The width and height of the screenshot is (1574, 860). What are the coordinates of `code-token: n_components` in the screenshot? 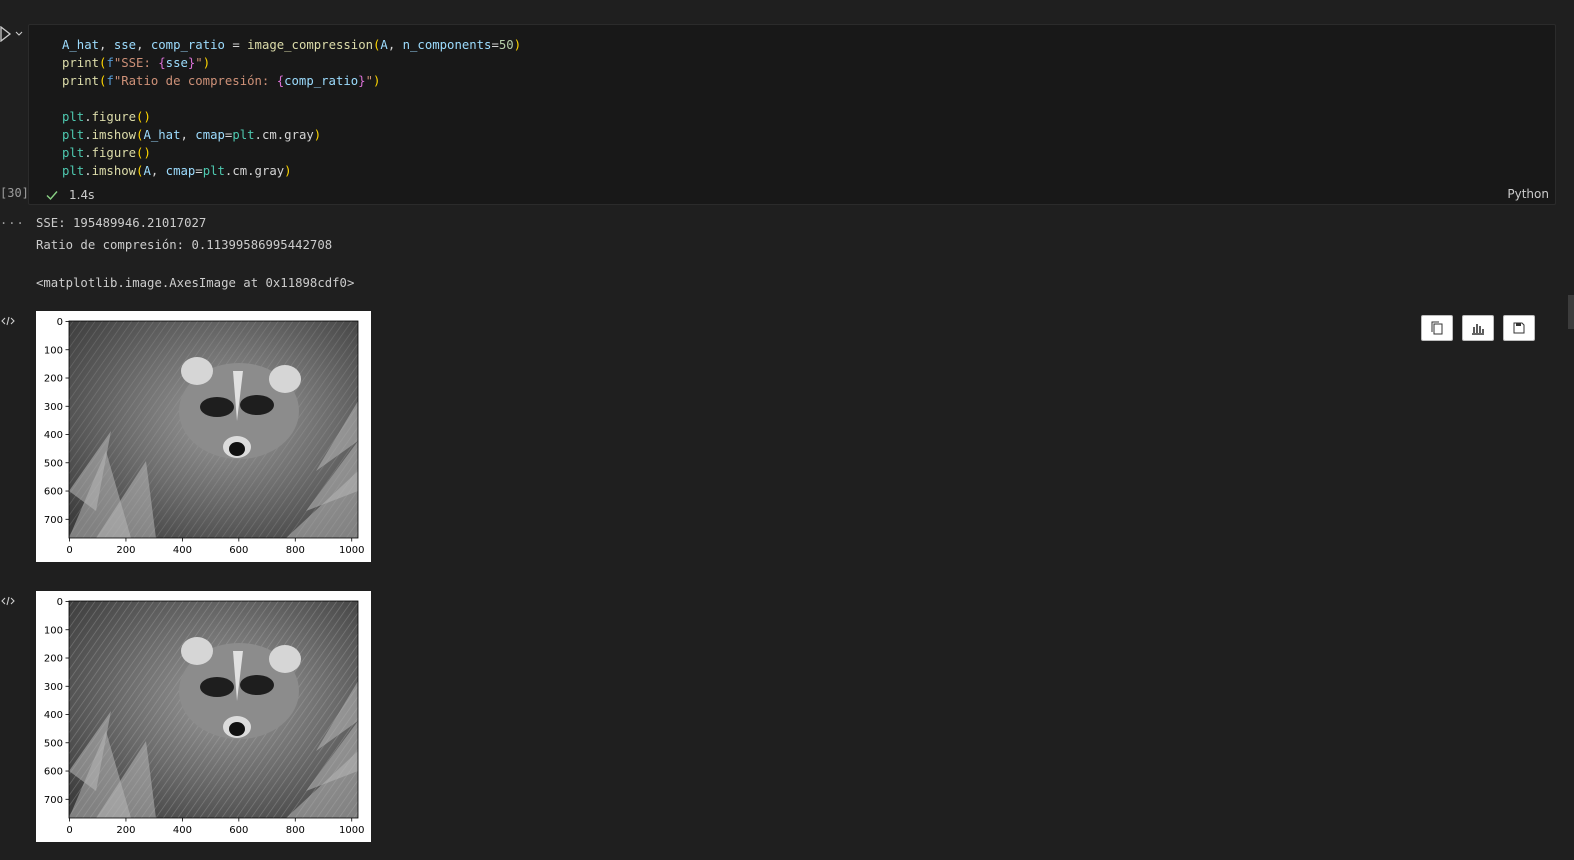 It's located at (447, 45).